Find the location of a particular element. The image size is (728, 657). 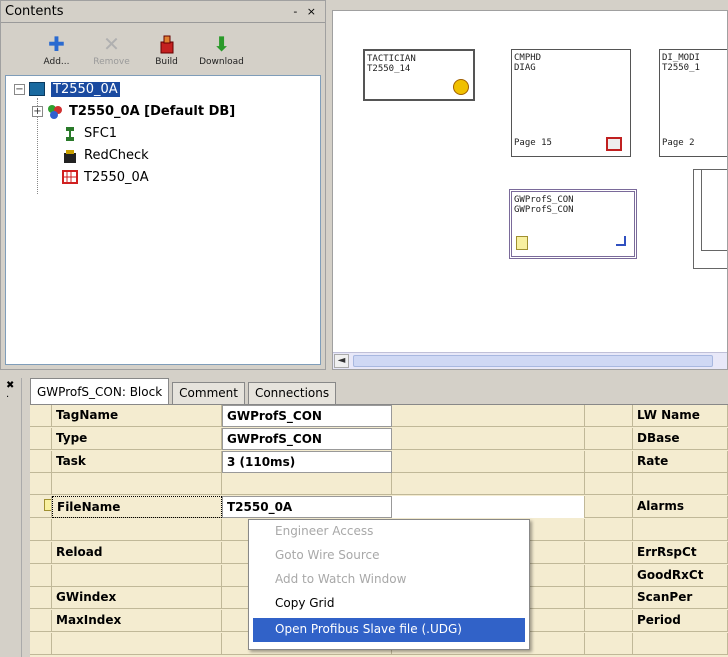

tab-block: GWProfS_CON: Block is located at coordinates (100, 391).